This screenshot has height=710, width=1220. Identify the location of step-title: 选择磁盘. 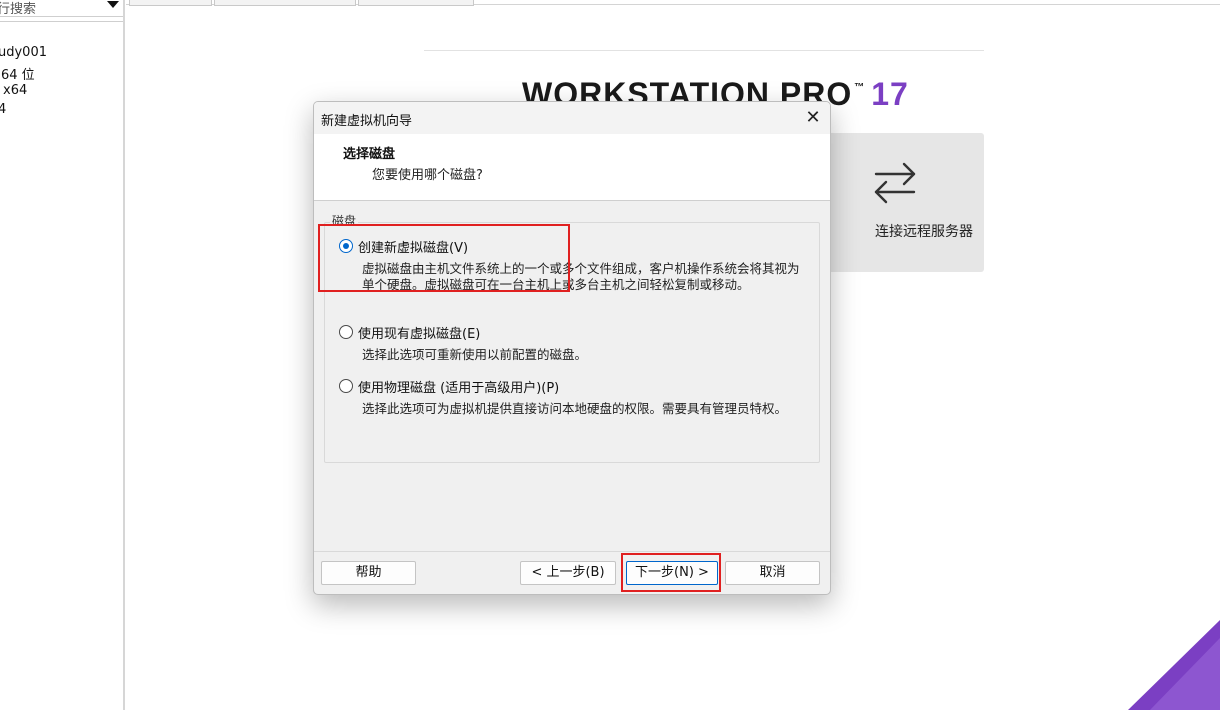
(369, 154).